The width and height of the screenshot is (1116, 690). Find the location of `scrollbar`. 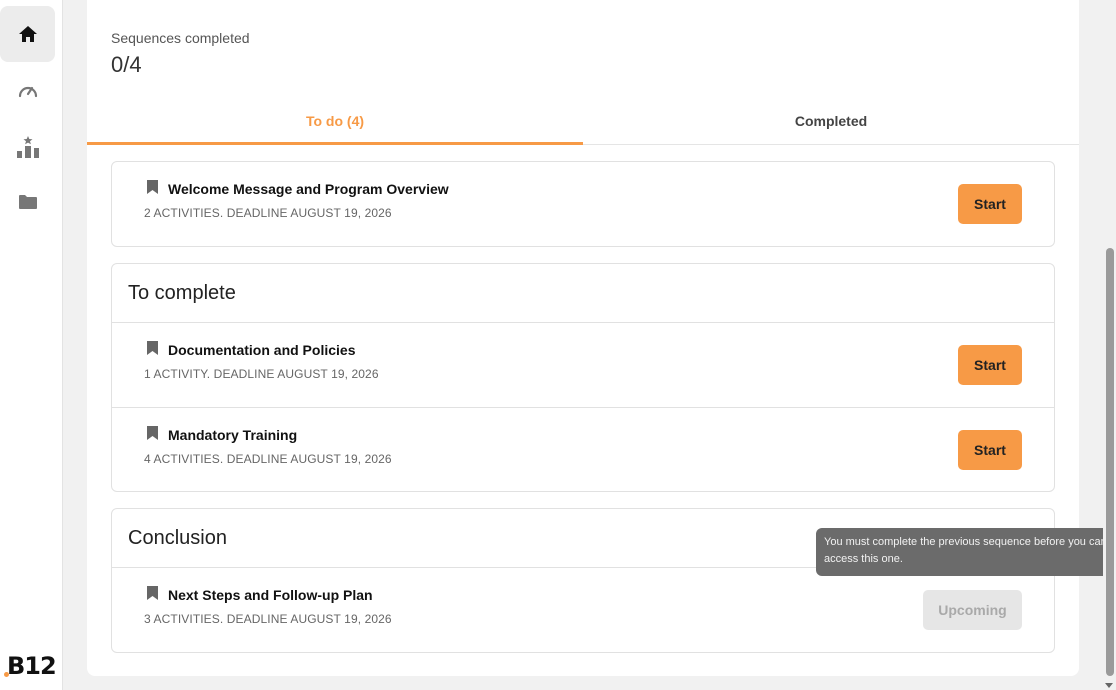

scrollbar is located at coordinates (1109, 345).